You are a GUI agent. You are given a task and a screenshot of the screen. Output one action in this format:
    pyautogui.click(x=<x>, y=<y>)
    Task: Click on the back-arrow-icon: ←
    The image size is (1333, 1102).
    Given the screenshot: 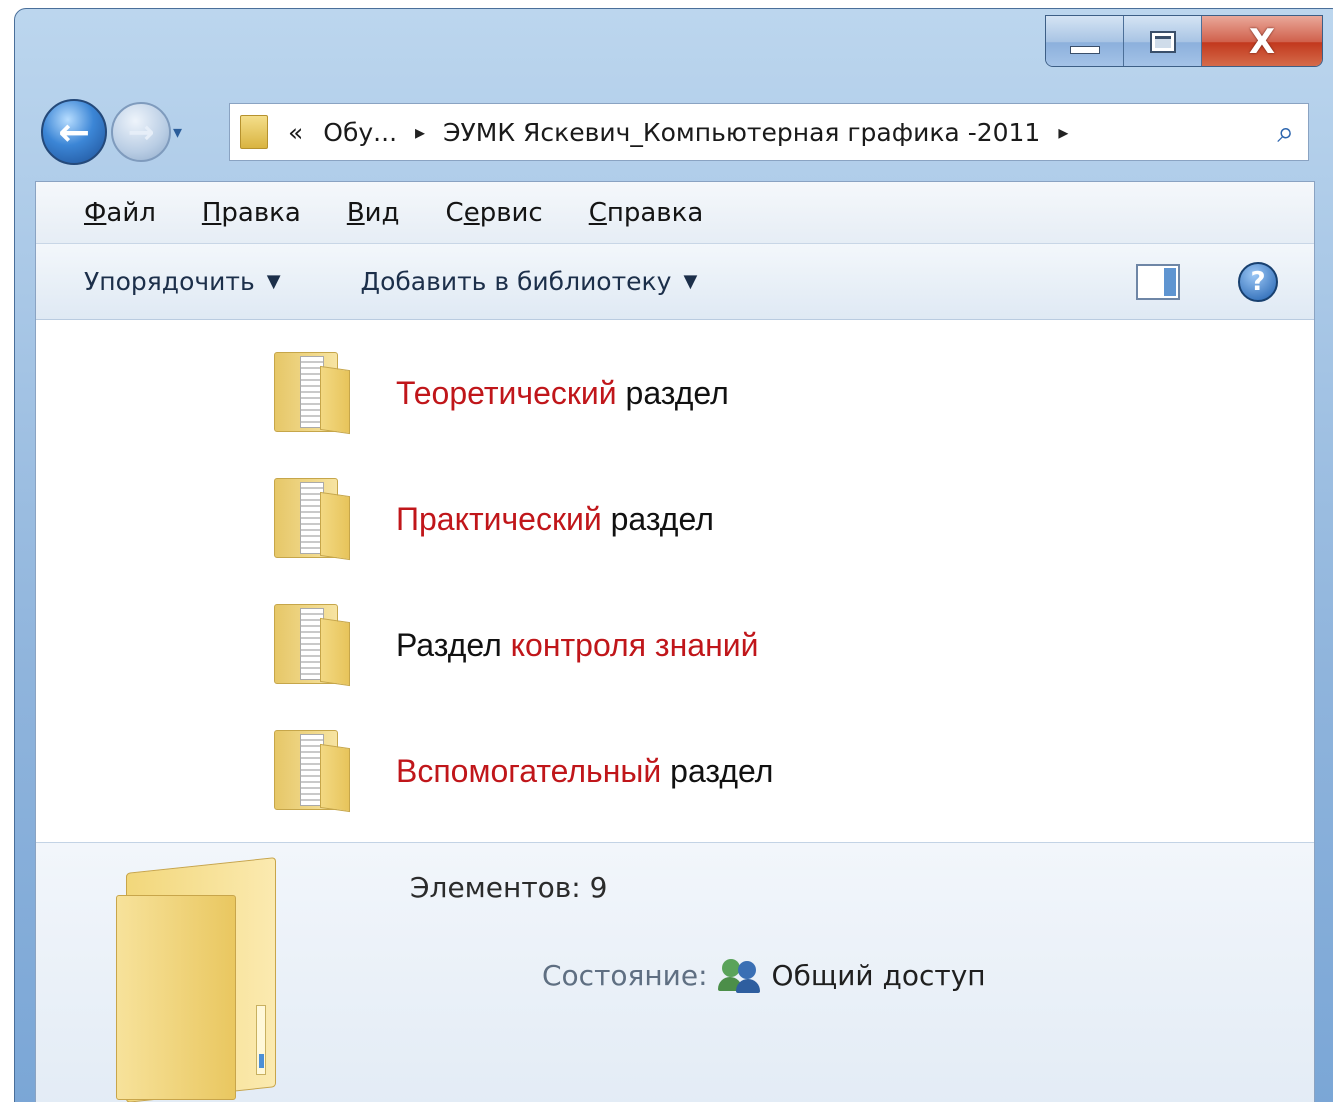 What is the action you would take?
    pyautogui.click(x=74, y=132)
    